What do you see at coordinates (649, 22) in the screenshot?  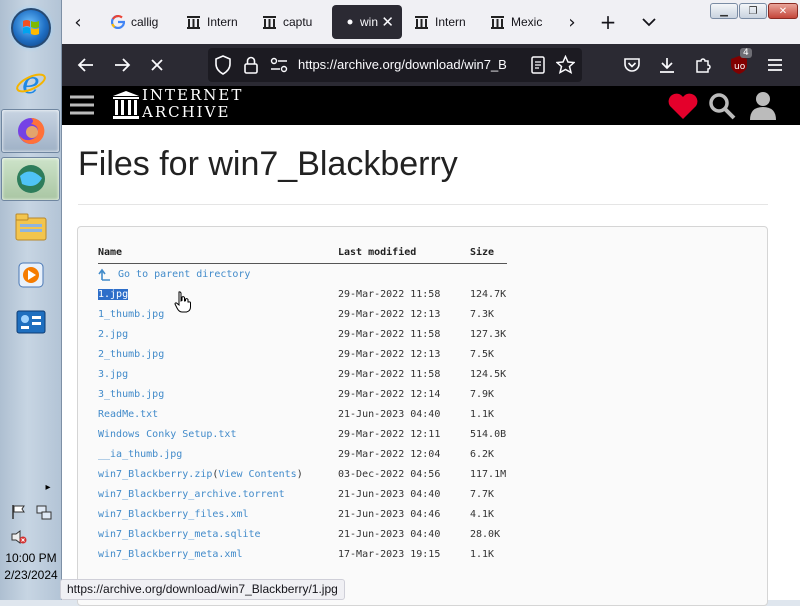 I see `list-all-tabs-button` at bounding box center [649, 22].